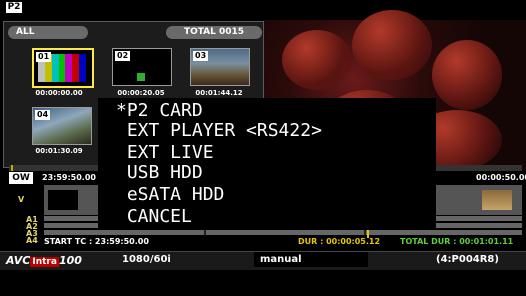 This screenshot has height=296, width=526. Describe the element at coordinates (311, 259) in the screenshot. I see `mode-indicator: manual` at that location.